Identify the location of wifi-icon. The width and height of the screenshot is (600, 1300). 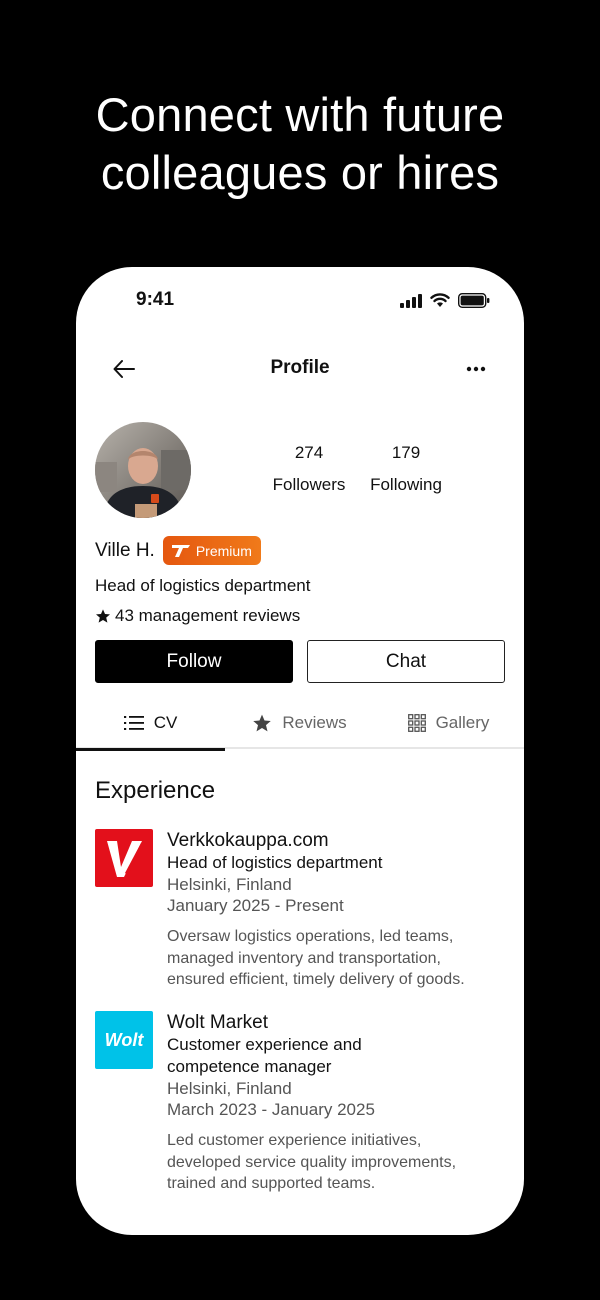
(440, 300).